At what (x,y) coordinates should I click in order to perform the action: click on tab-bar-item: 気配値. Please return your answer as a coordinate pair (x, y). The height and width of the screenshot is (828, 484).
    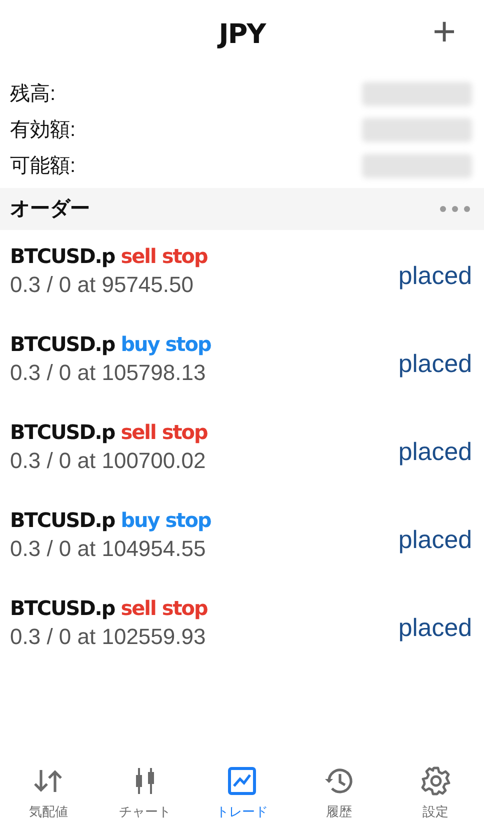
    Looking at the image, I should click on (48, 792).